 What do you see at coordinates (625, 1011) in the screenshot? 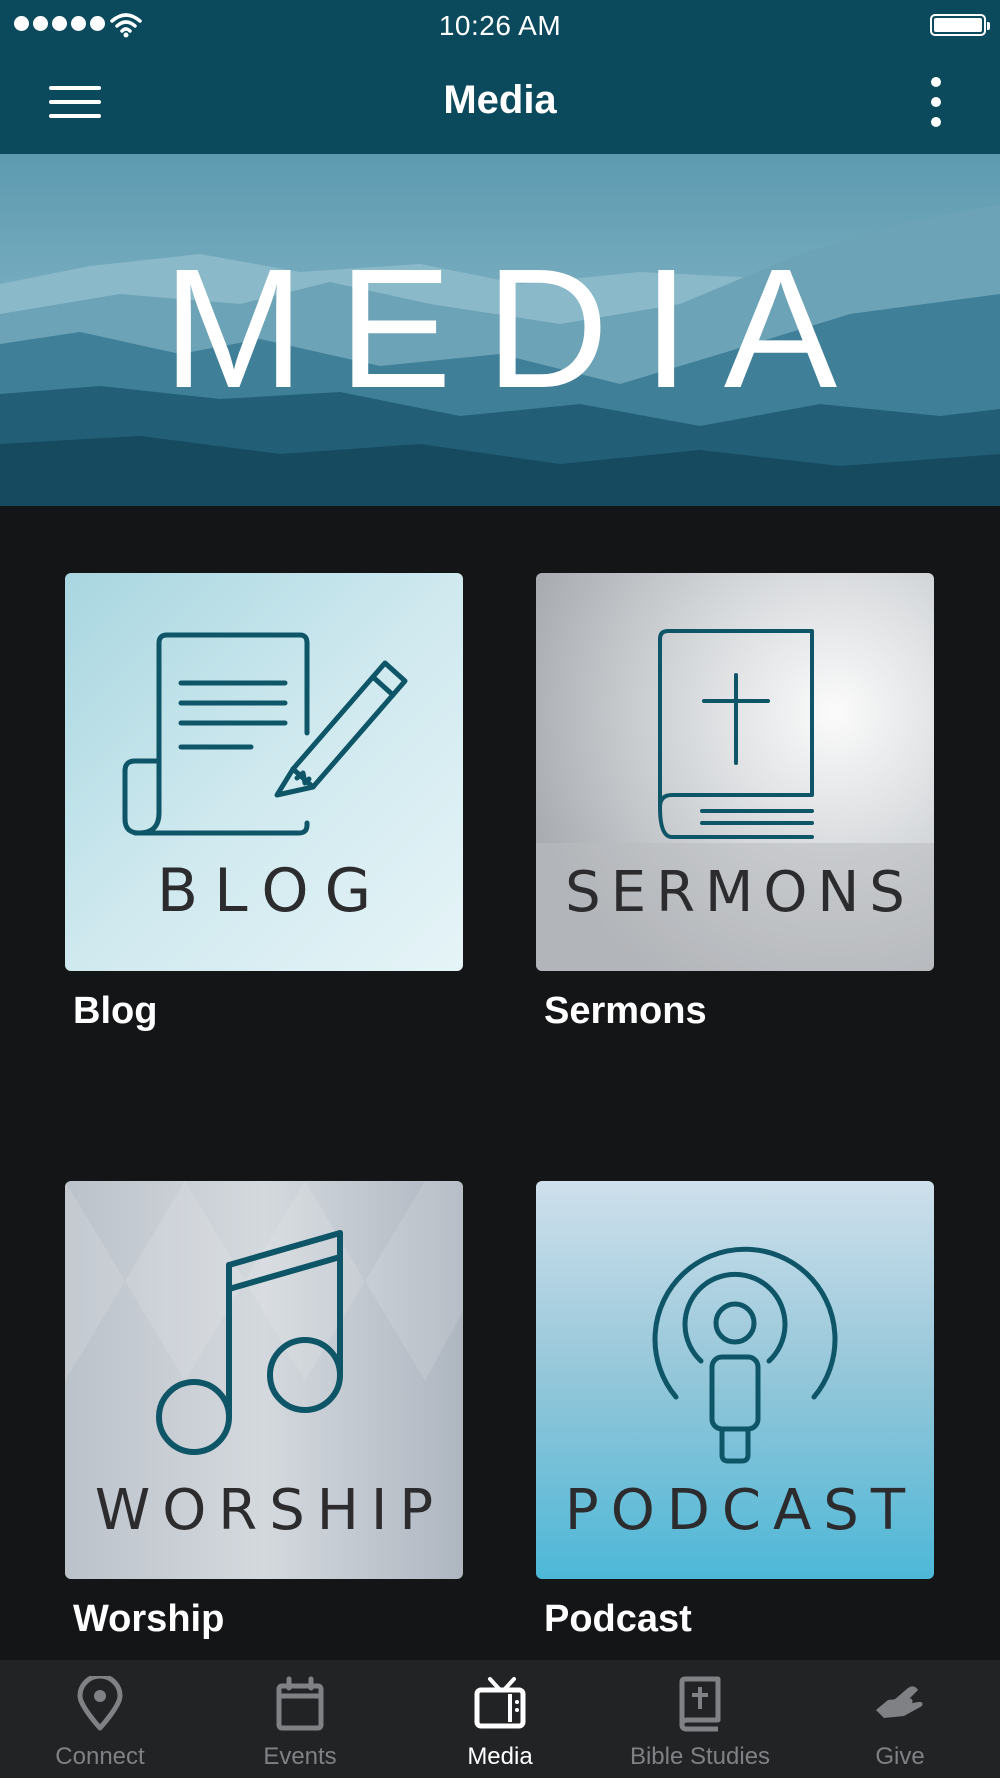
I see `sermons-label: Sermons` at bounding box center [625, 1011].